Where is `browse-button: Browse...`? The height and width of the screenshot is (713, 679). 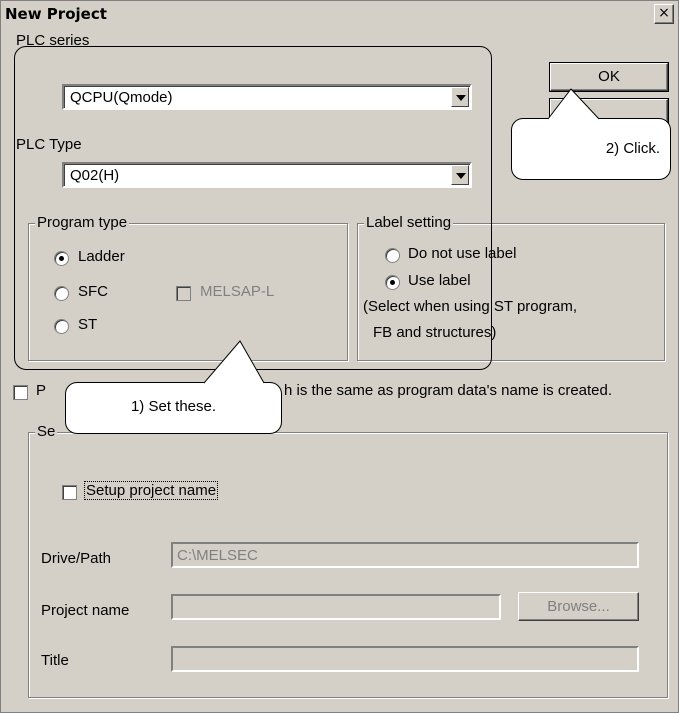 browse-button: Browse... is located at coordinates (578, 606).